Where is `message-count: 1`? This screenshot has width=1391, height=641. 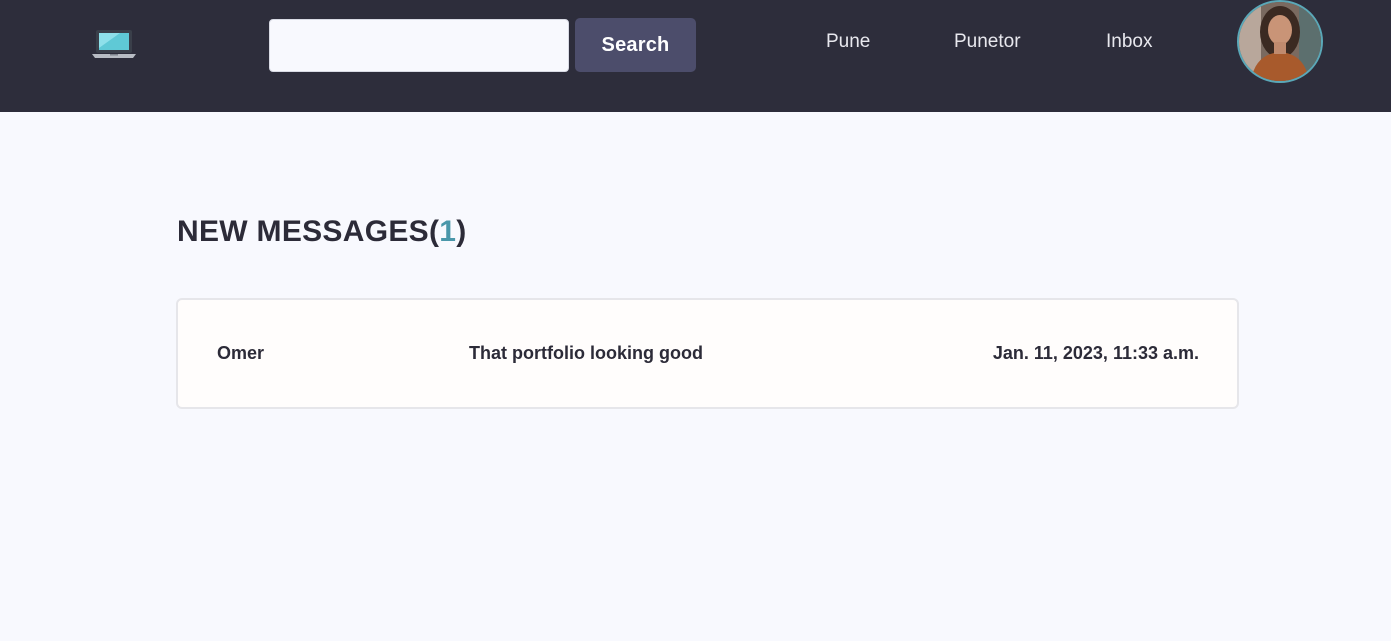 message-count: 1 is located at coordinates (448, 231).